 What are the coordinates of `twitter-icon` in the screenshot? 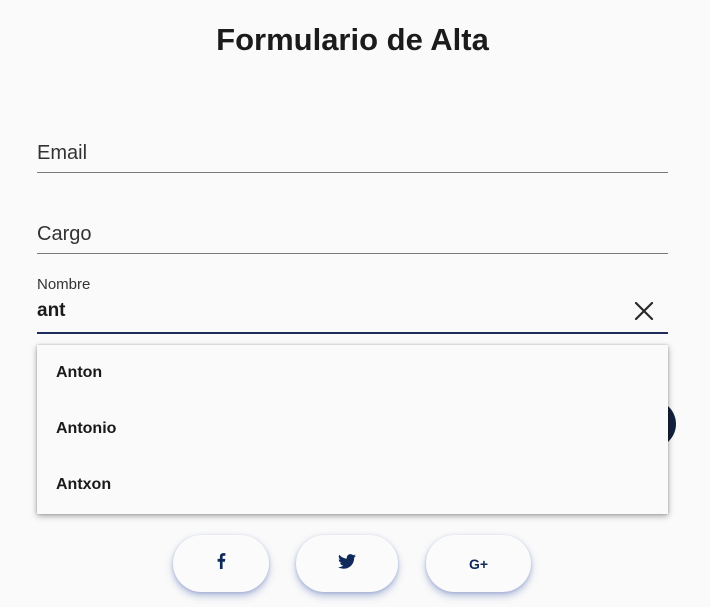 It's located at (347, 563).